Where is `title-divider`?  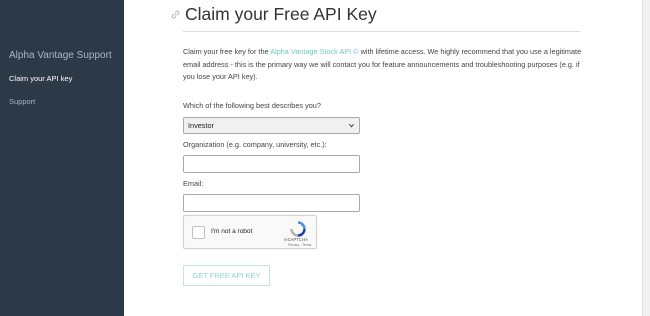
title-divider is located at coordinates (381, 31).